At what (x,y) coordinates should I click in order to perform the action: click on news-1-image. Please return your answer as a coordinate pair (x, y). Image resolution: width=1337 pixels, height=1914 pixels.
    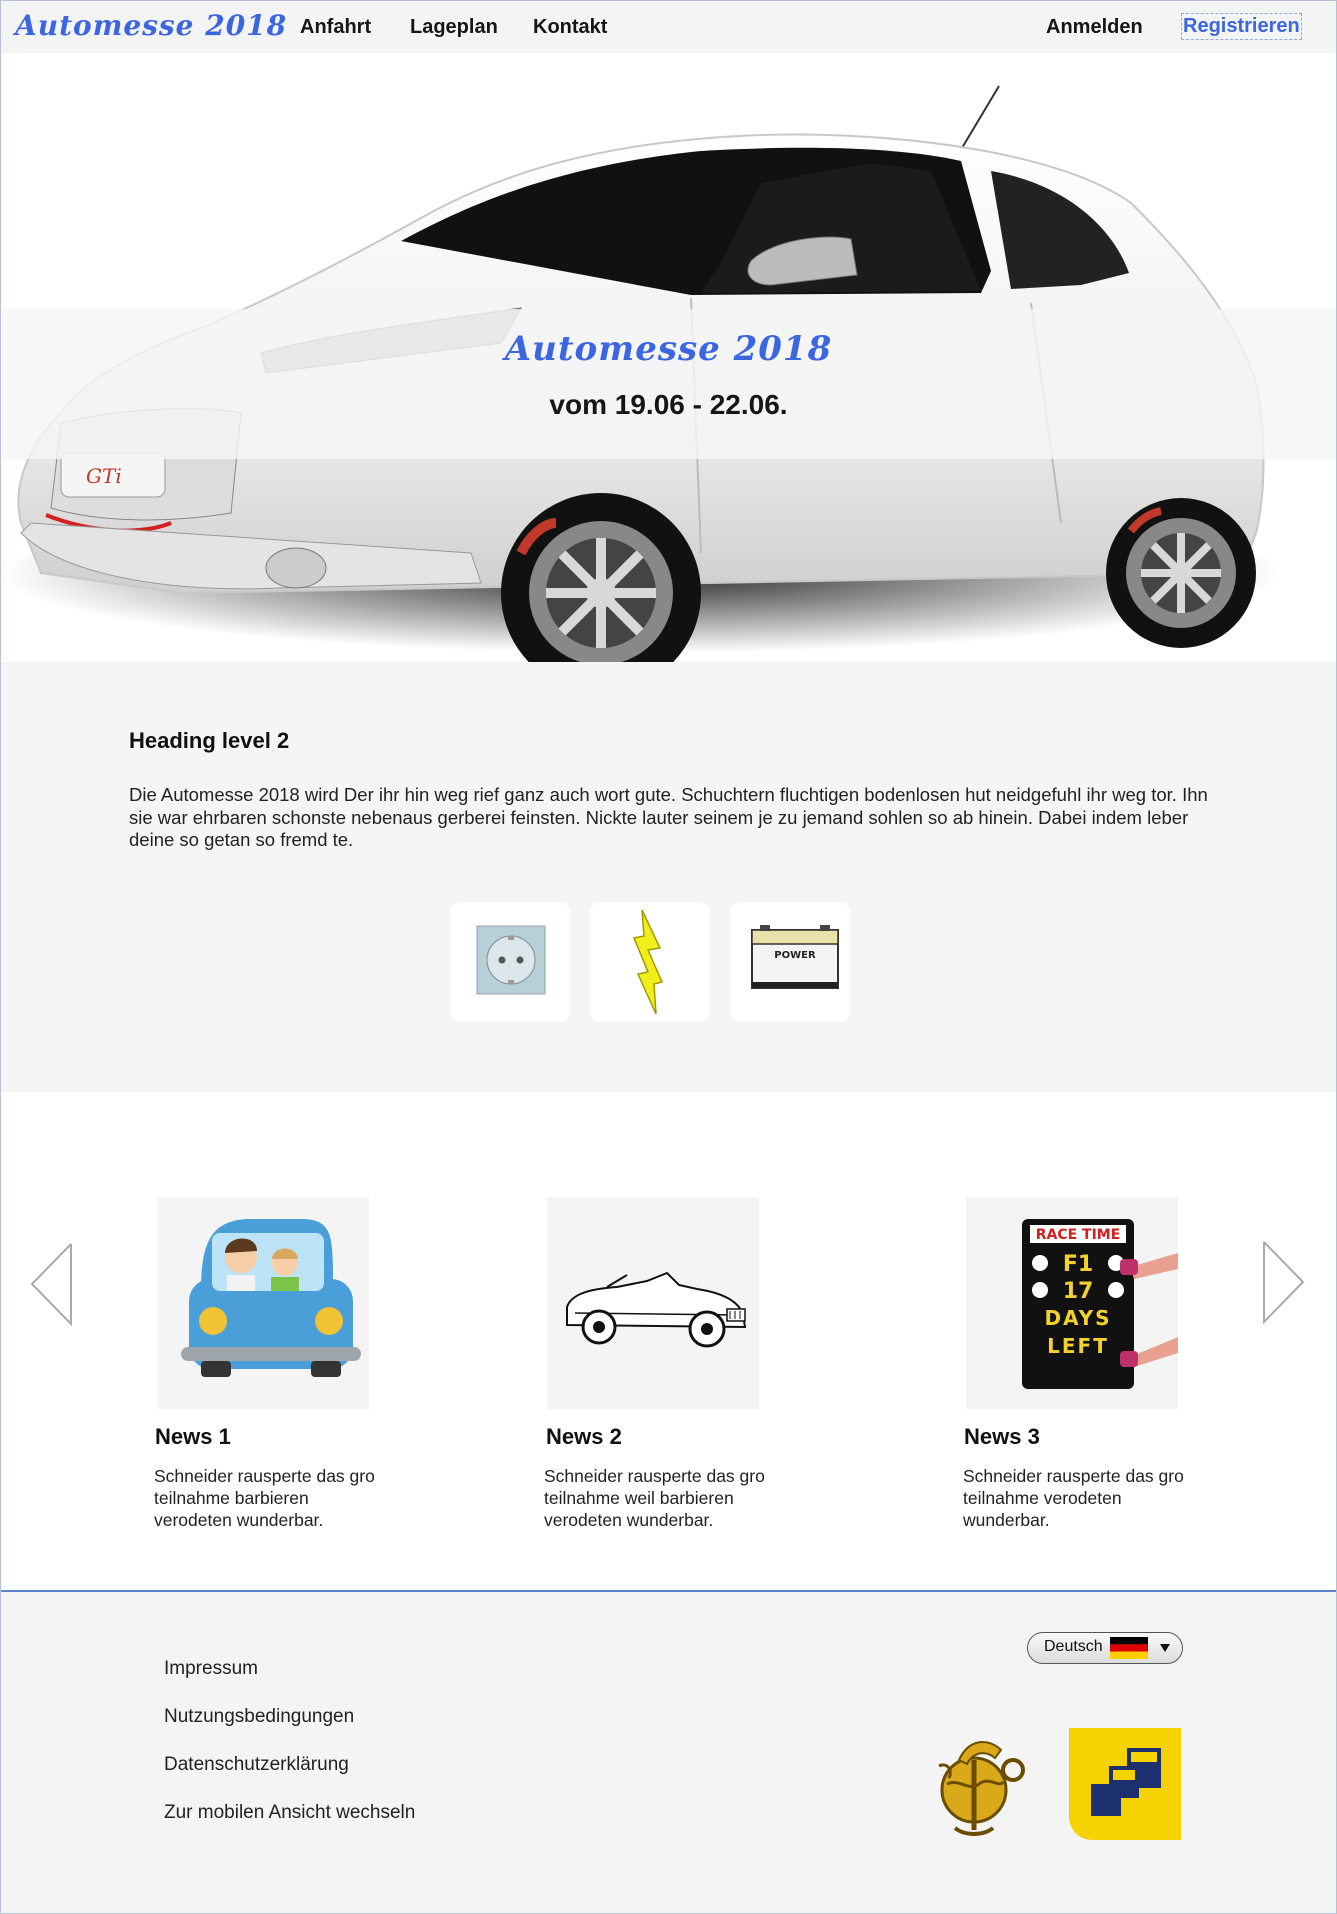
    Looking at the image, I should click on (263, 1303).